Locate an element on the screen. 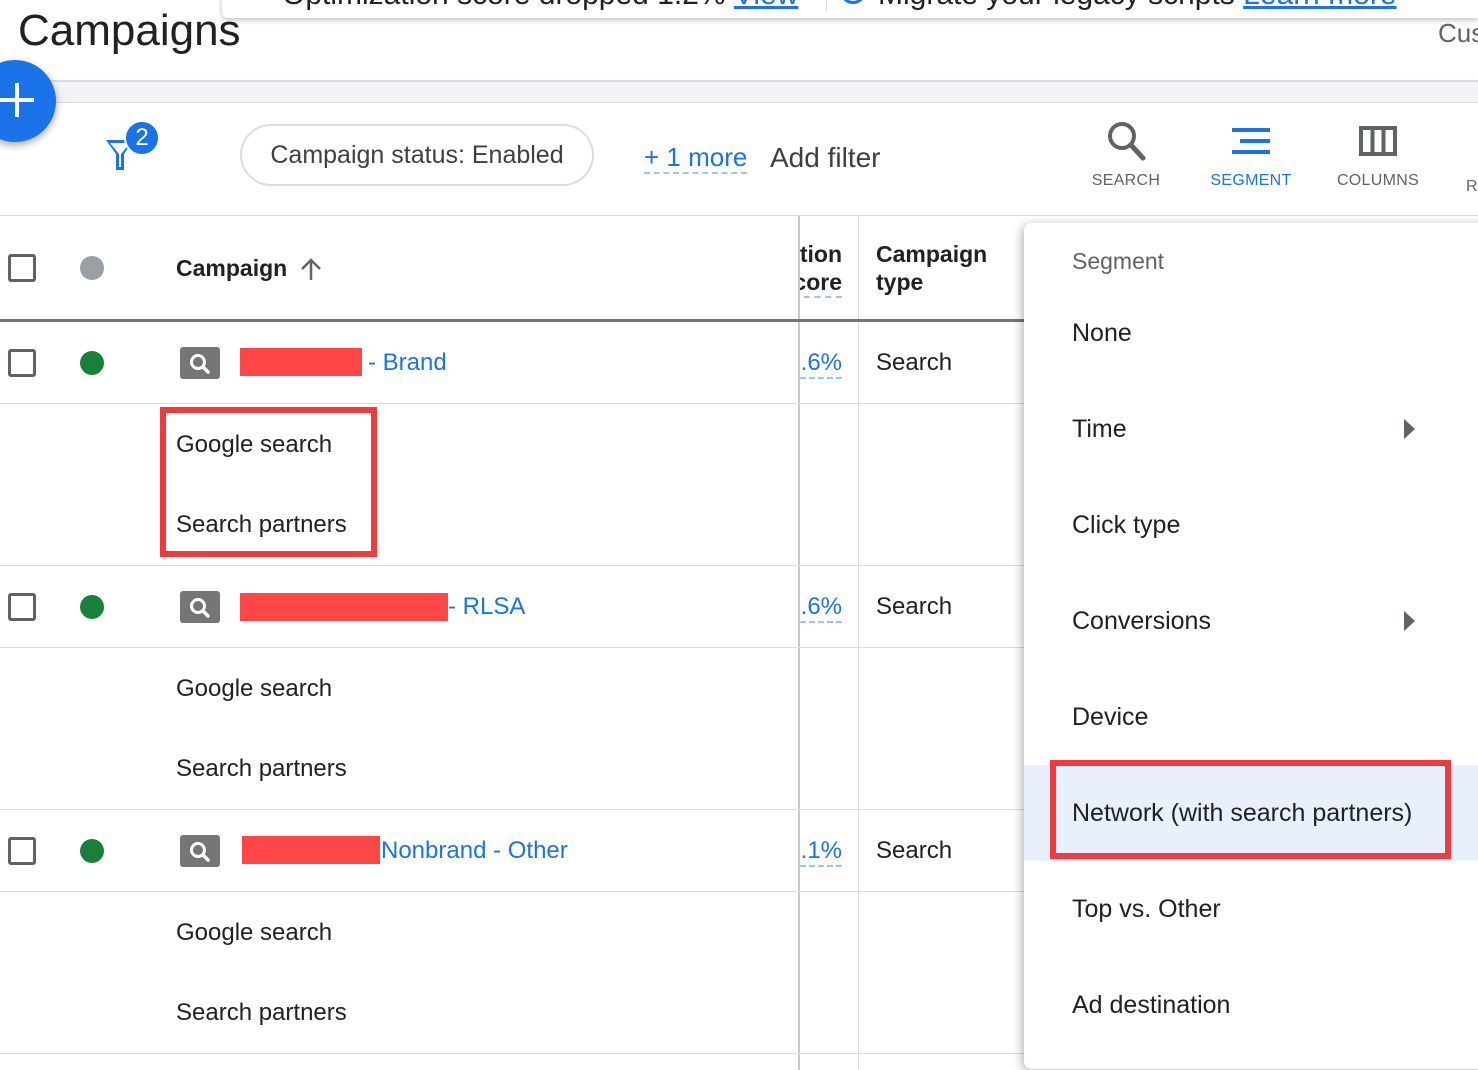 This screenshot has height=1070, width=1478. search-icon is located at coordinates (1127, 141).